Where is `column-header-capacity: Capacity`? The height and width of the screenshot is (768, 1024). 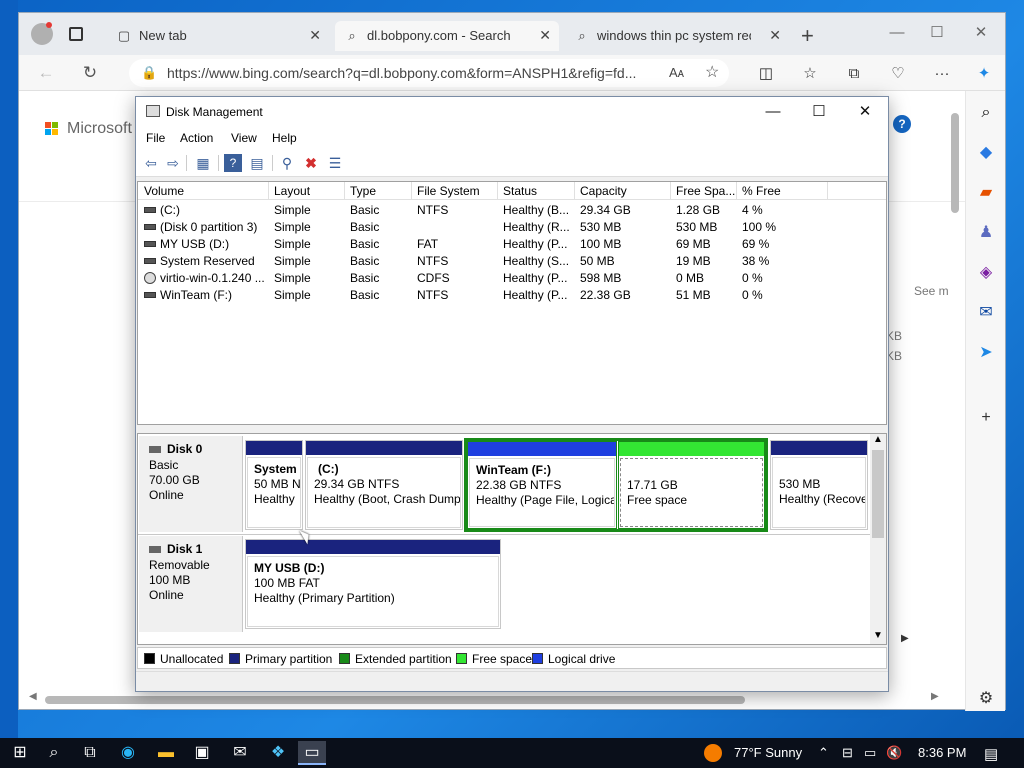 column-header-capacity: Capacity is located at coordinates (624, 191).